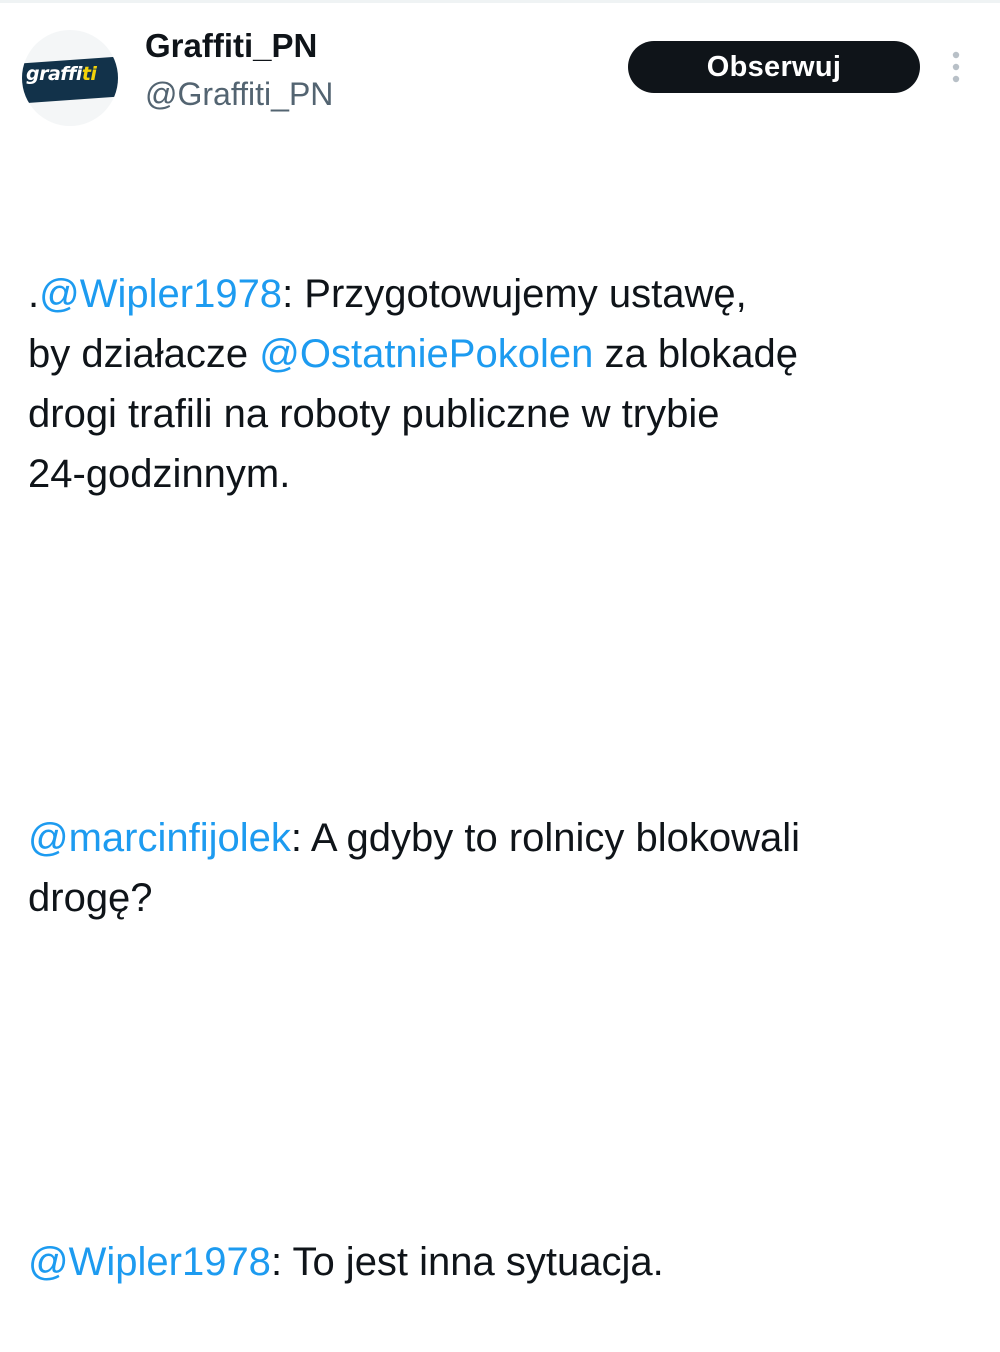 This screenshot has height=1352, width=1000. Describe the element at coordinates (159, 838) in the screenshot. I see `mention-marcinfijolek: @marcinfijolek` at that location.